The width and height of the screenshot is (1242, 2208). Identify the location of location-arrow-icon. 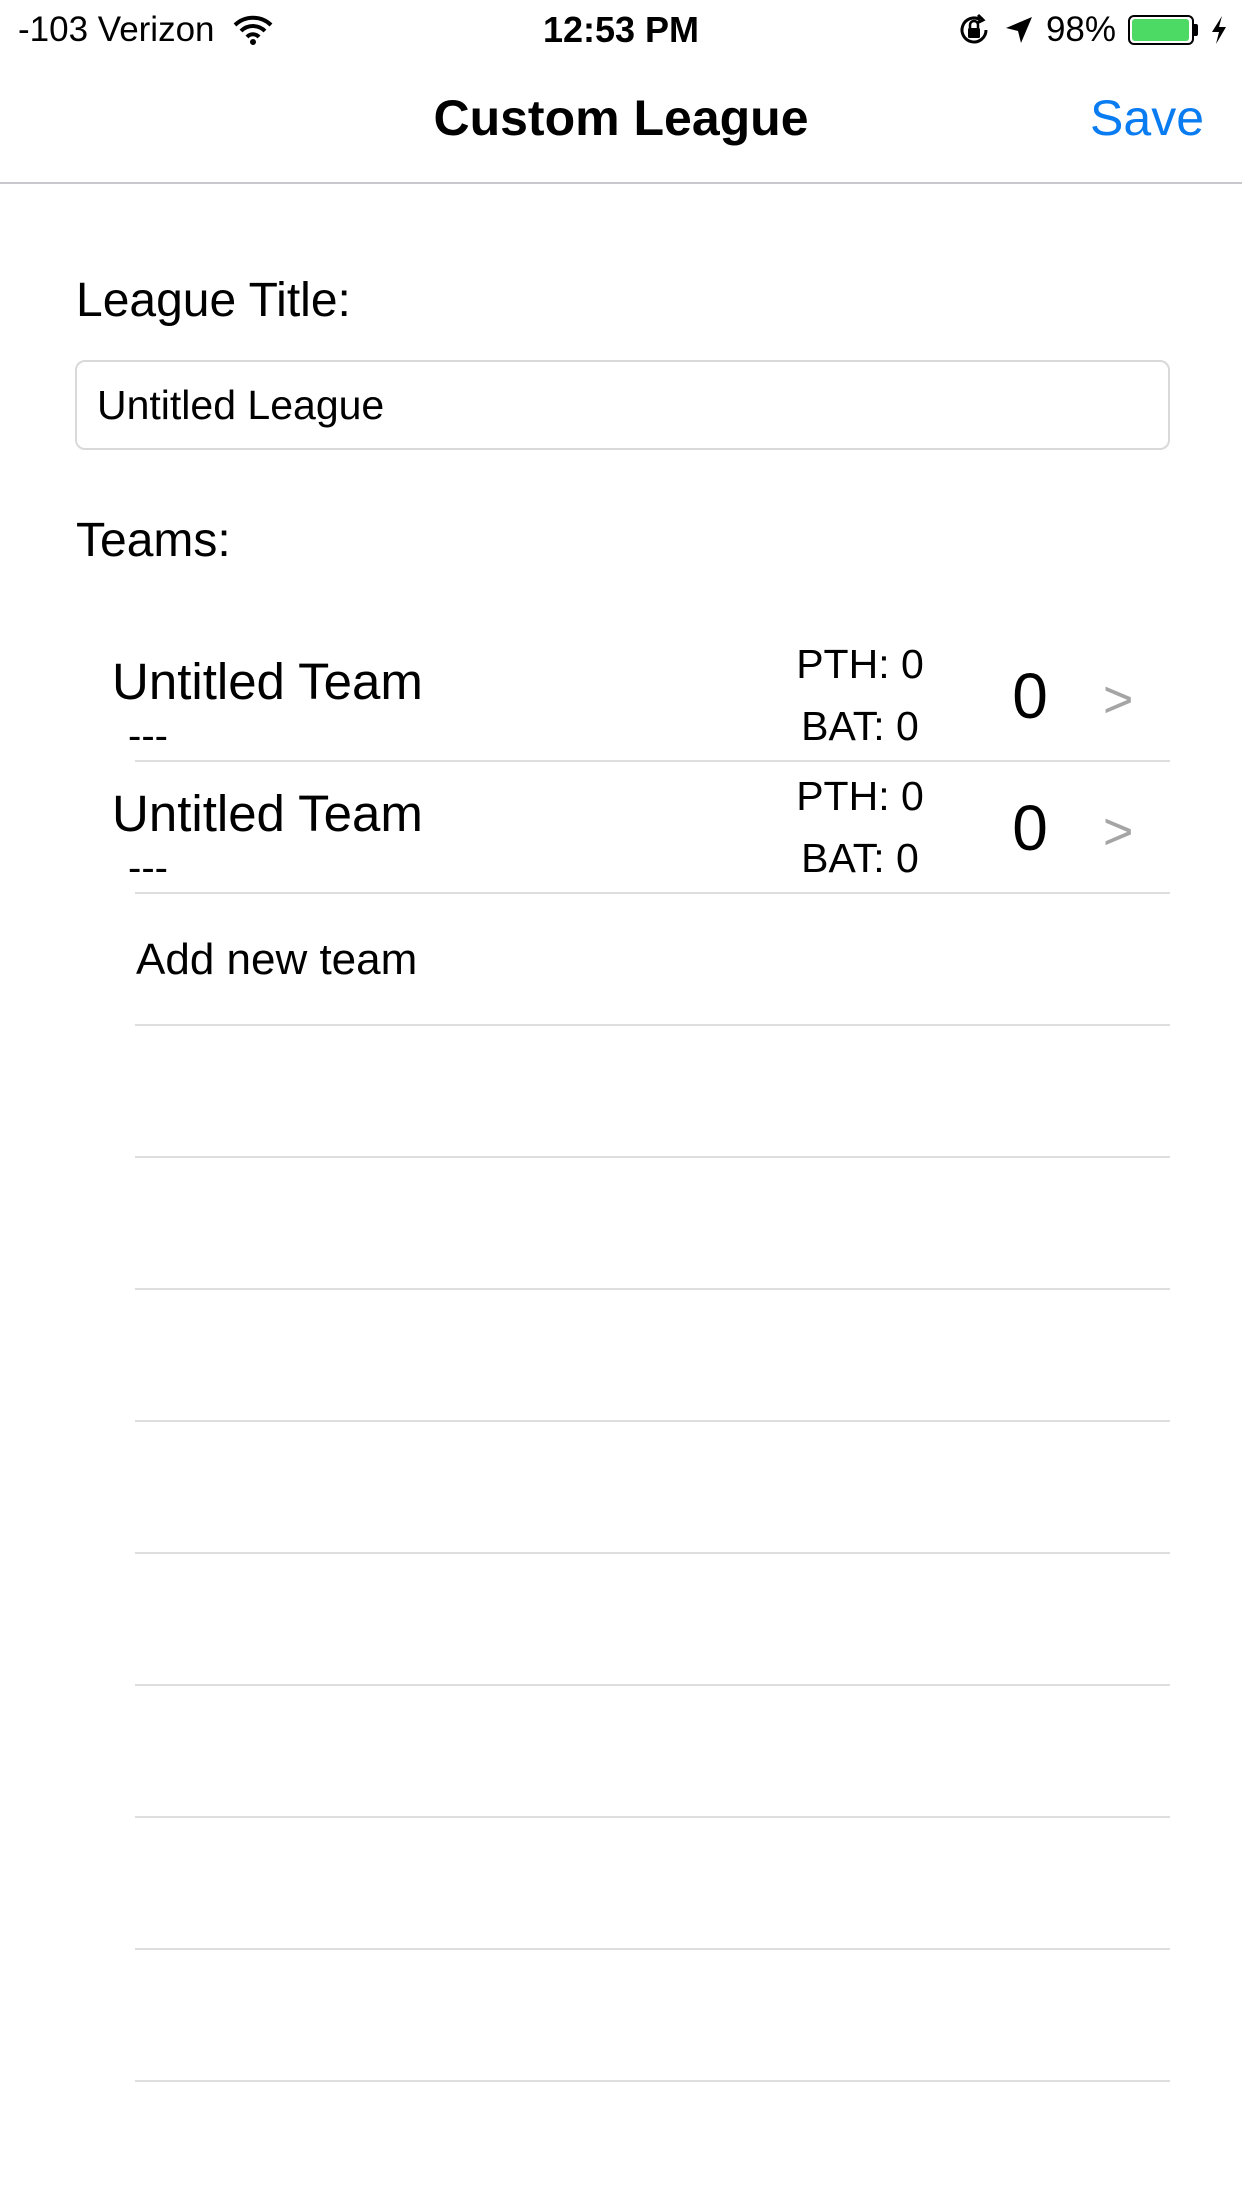
(1018, 30).